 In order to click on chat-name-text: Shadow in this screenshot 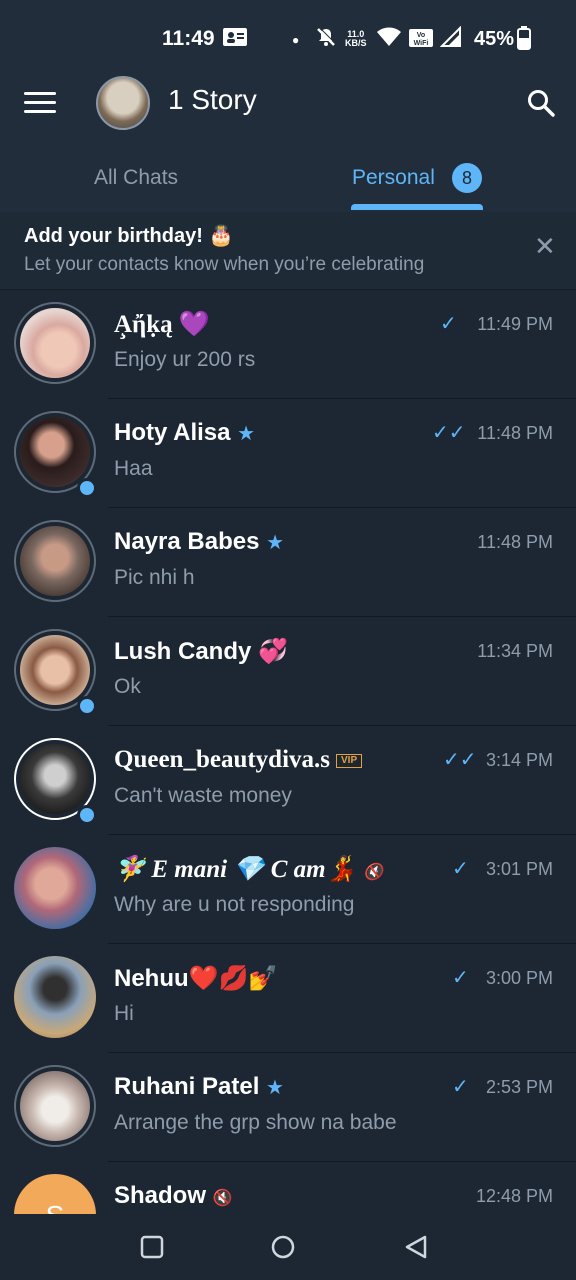, I will do `click(160, 1195)`.